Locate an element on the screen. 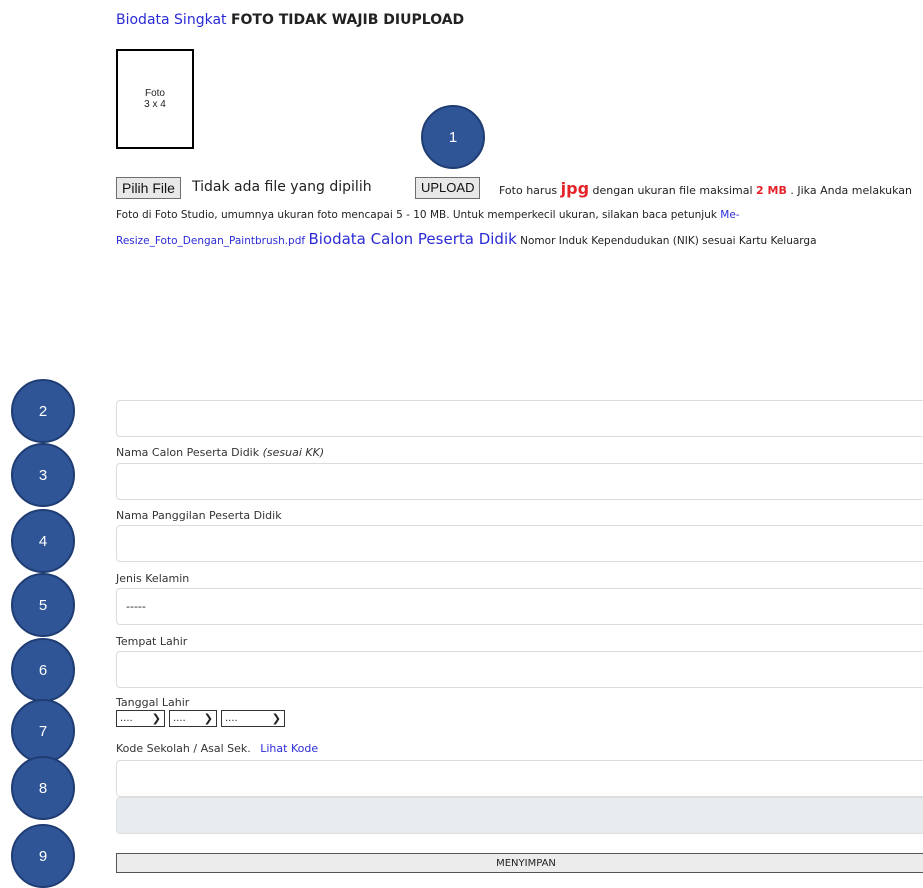  resize-guide-link: Resize_Foto_Dengan_Paintbrush.pdf is located at coordinates (210, 241).